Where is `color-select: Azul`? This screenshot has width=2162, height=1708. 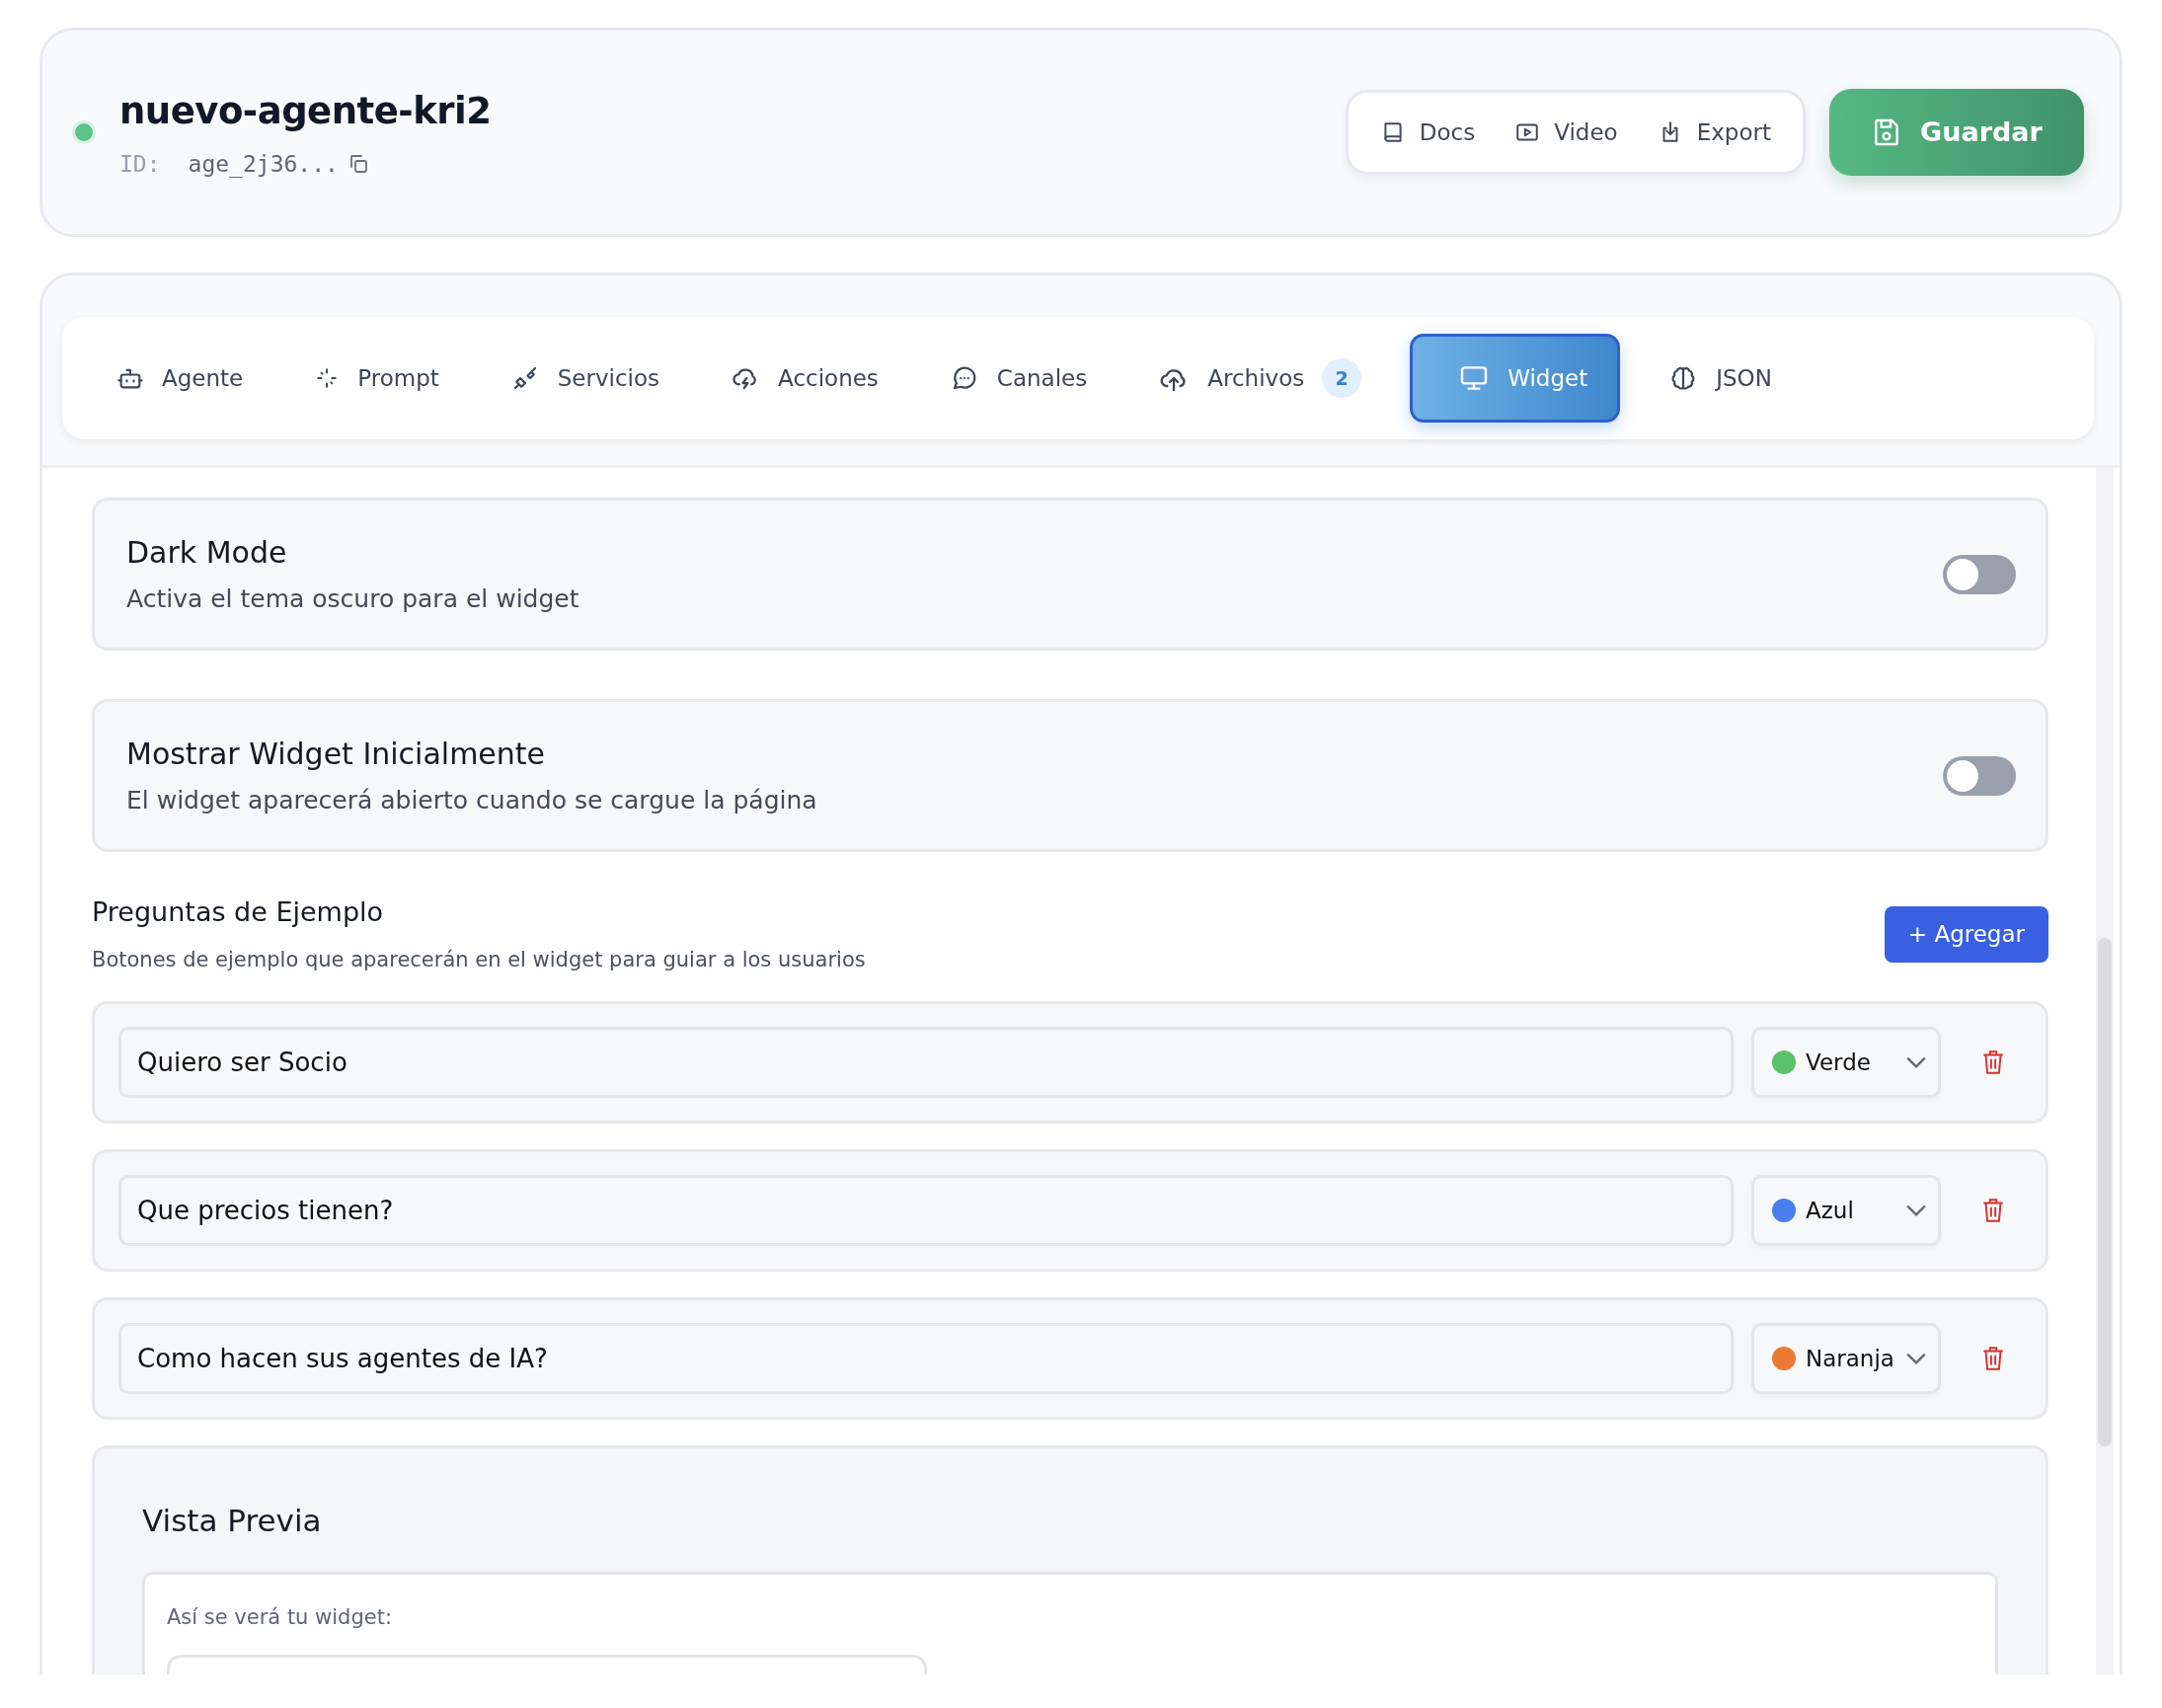 color-select: Azul is located at coordinates (1846, 1210).